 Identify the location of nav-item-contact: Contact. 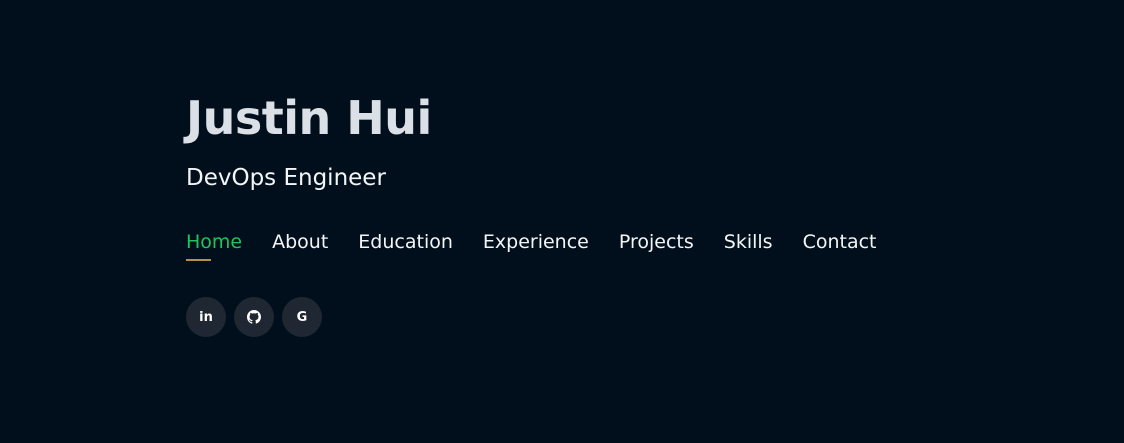
(840, 242).